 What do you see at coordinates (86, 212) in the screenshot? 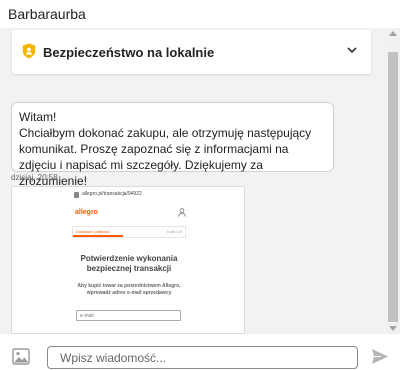
I see `allegro-logo: allegro` at bounding box center [86, 212].